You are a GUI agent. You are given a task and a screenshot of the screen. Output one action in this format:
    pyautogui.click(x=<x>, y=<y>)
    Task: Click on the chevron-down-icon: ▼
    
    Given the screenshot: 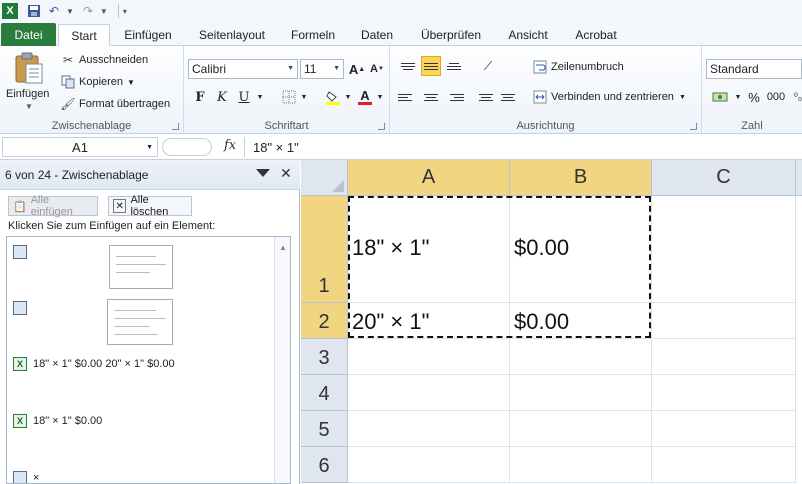 What is the action you would take?
    pyautogui.click(x=149, y=147)
    